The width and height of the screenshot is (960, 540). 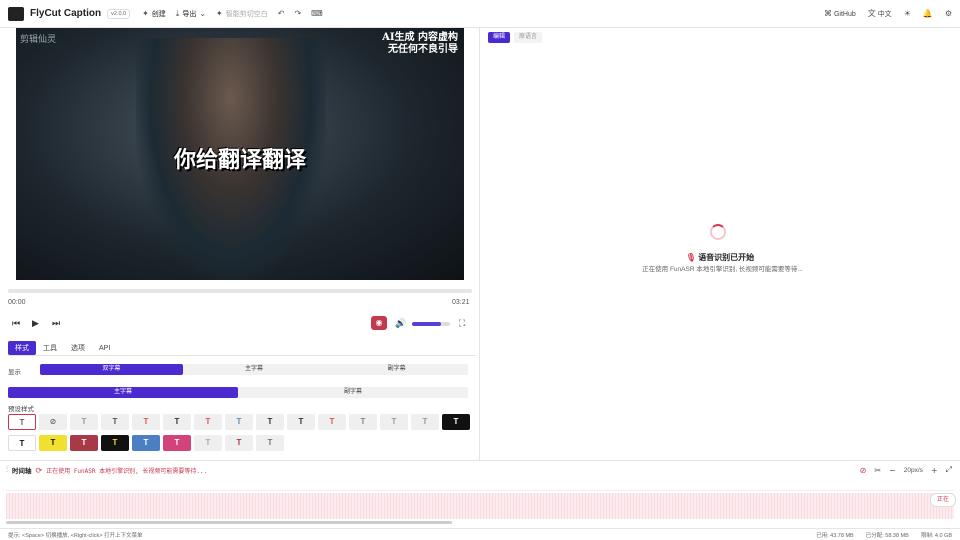 What do you see at coordinates (827, 13) in the screenshot?
I see `github-icon: ⌘` at bounding box center [827, 13].